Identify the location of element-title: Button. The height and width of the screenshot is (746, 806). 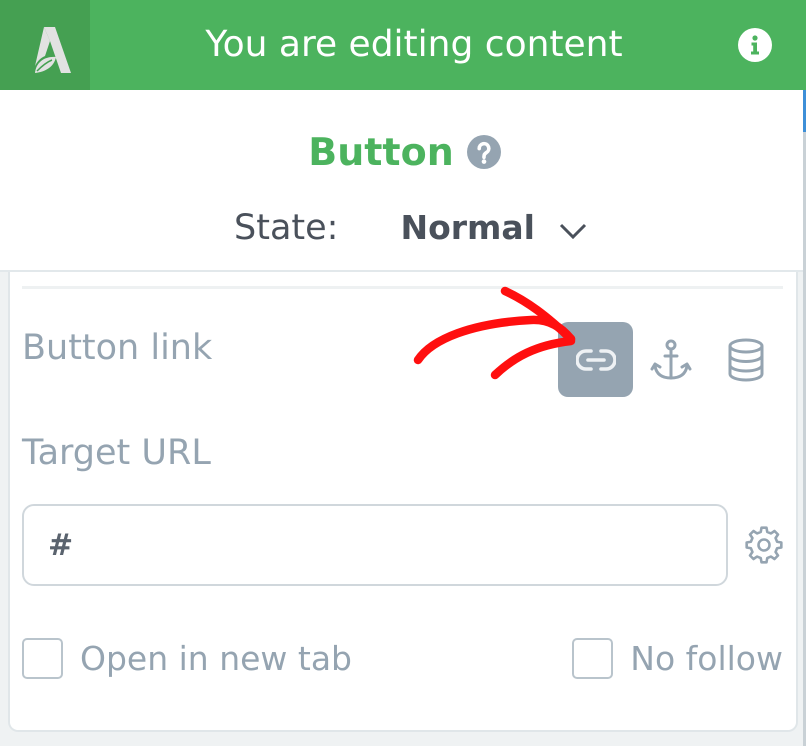
(381, 152).